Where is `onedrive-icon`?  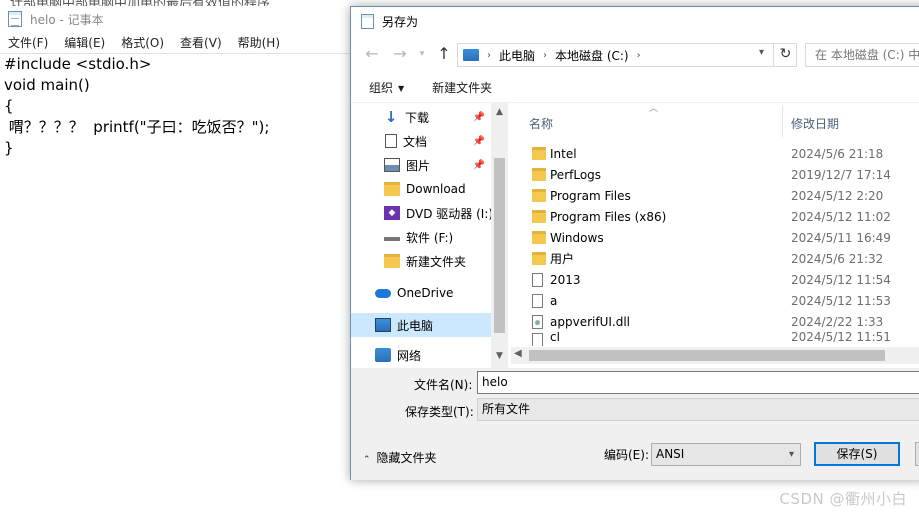
onedrive-icon is located at coordinates (383, 293).